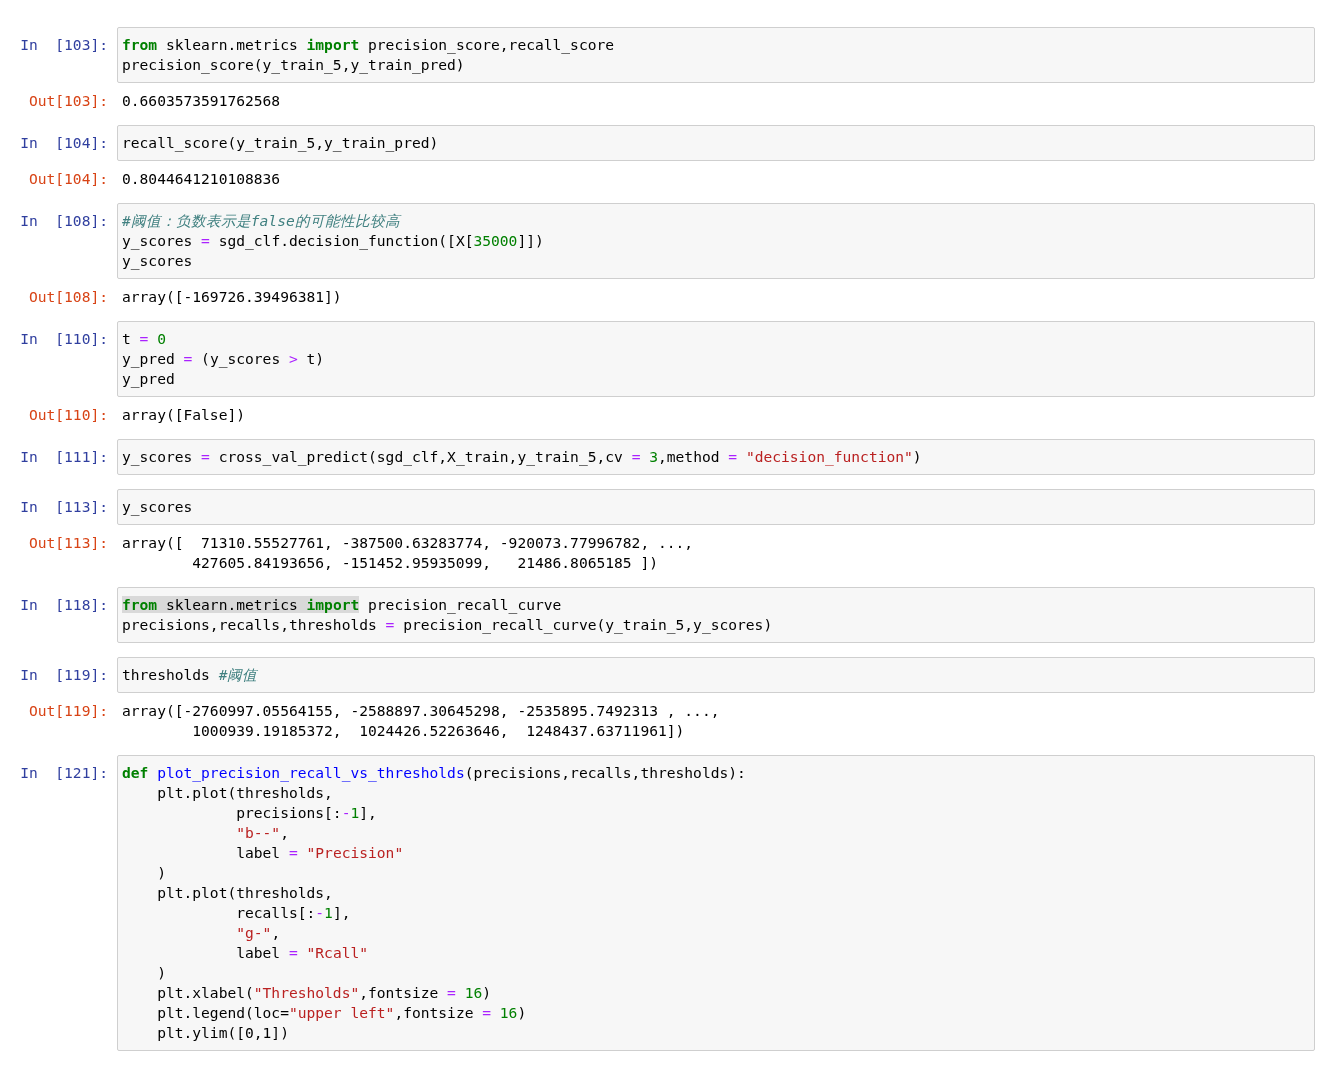 The width and height of the screenshot is (1331, 1090). I want to click on code-line: def plot_precision_recall_vs_thresholds(precisions,recalls,thresholds):, so click(434, 773).